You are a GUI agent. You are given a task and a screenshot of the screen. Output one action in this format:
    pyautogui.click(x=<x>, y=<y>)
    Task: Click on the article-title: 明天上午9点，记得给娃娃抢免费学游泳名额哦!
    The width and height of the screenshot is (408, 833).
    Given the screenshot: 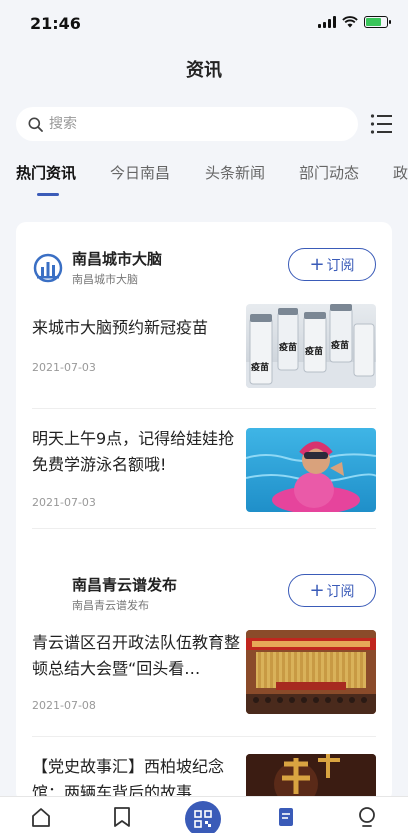 What is the action you would take?
    pyautogui.click(x=133, y=451)
    